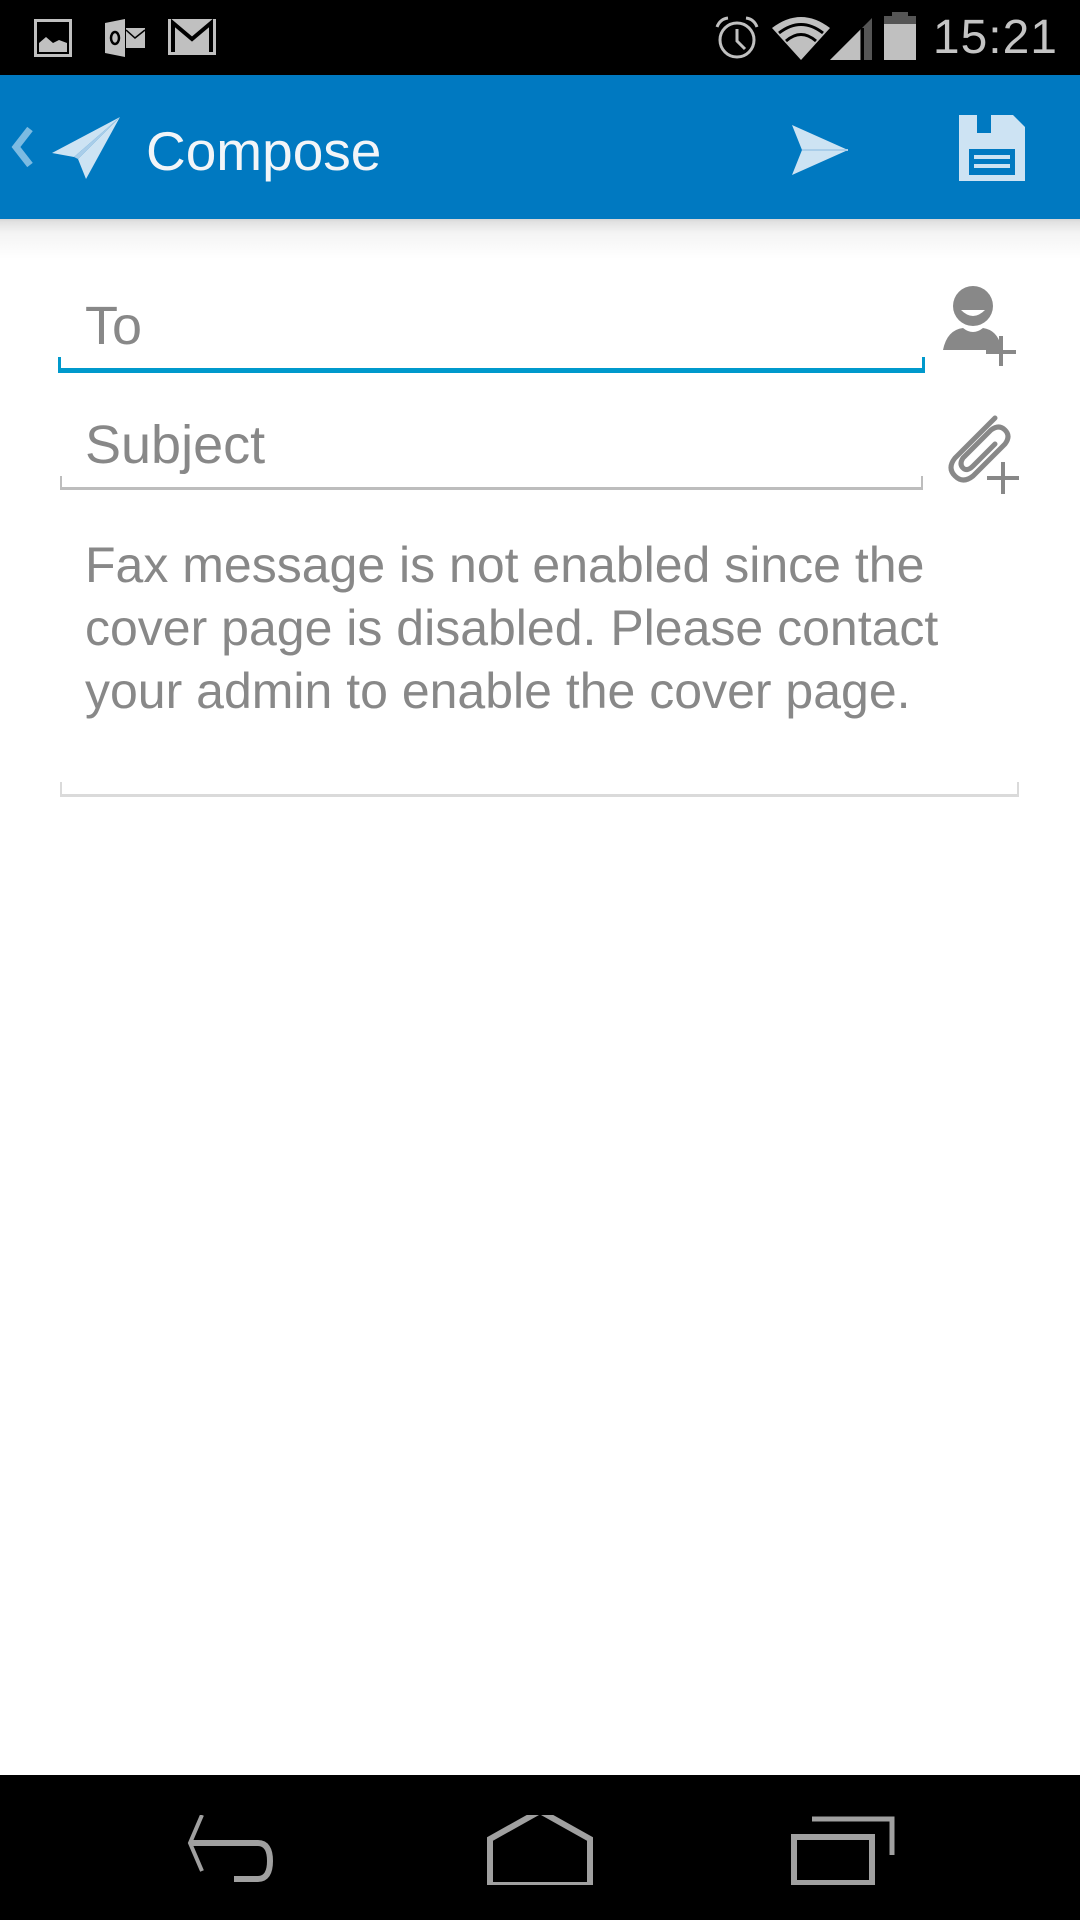 This screenshot has width=1080, height=1920. What do you see at coordinates (995, 37) in the screenshot?
I see `clock: 15:21` at bounding box center [995, 37].